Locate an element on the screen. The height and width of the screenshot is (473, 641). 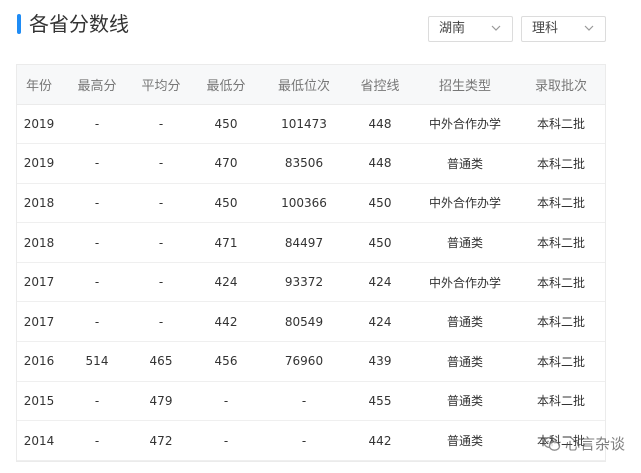
min-rank-cell: 80549 is located at coordinates (304, 321).